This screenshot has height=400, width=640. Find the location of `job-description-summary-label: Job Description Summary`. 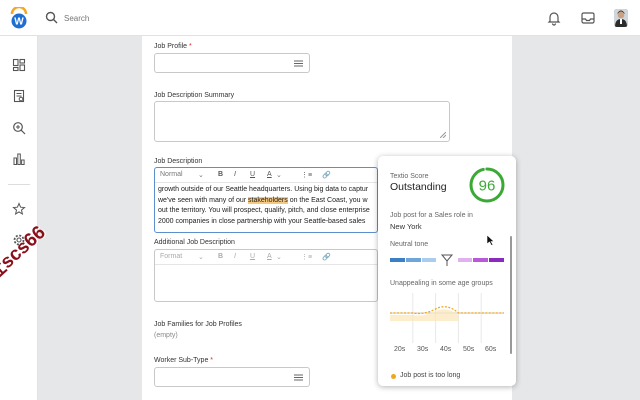

job-description-summary-label: Job Description Summary is located at coordinates (194, 95).